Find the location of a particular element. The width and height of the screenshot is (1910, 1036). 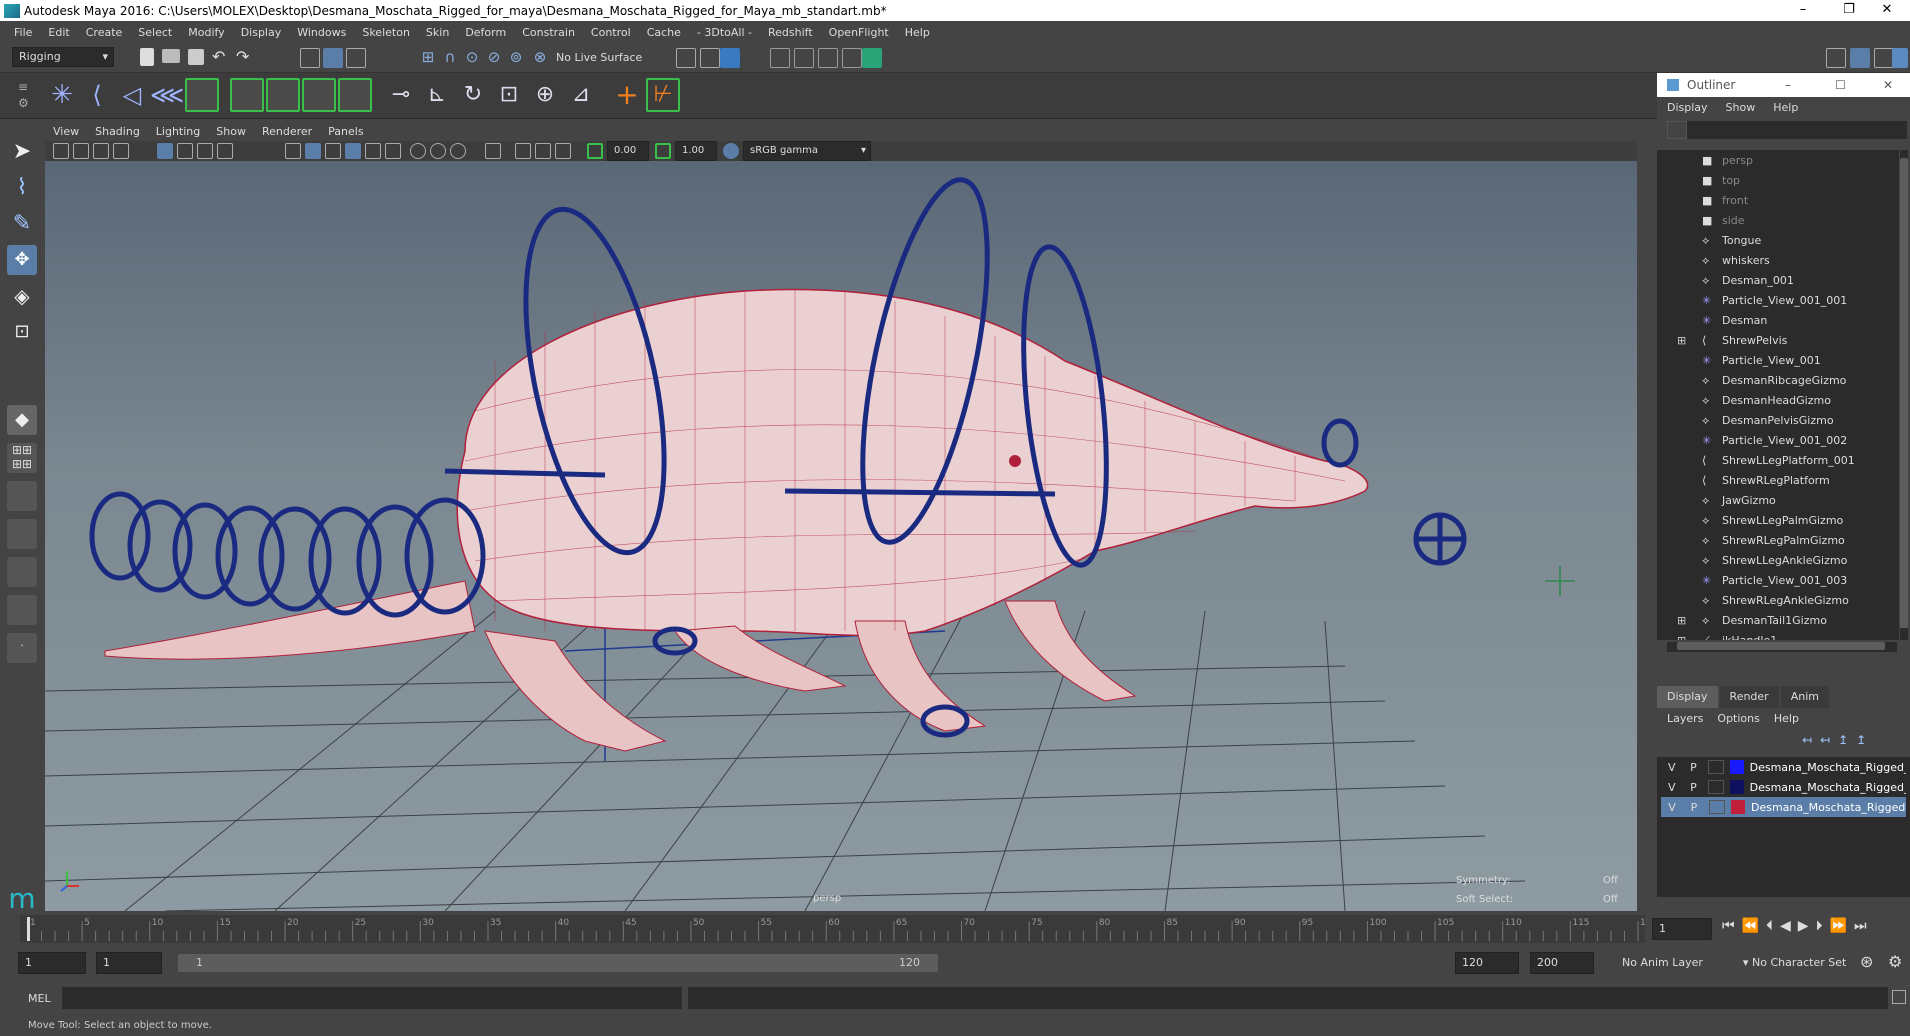

ik-spline-icon: ◁ is located at coordinates (132, 95).